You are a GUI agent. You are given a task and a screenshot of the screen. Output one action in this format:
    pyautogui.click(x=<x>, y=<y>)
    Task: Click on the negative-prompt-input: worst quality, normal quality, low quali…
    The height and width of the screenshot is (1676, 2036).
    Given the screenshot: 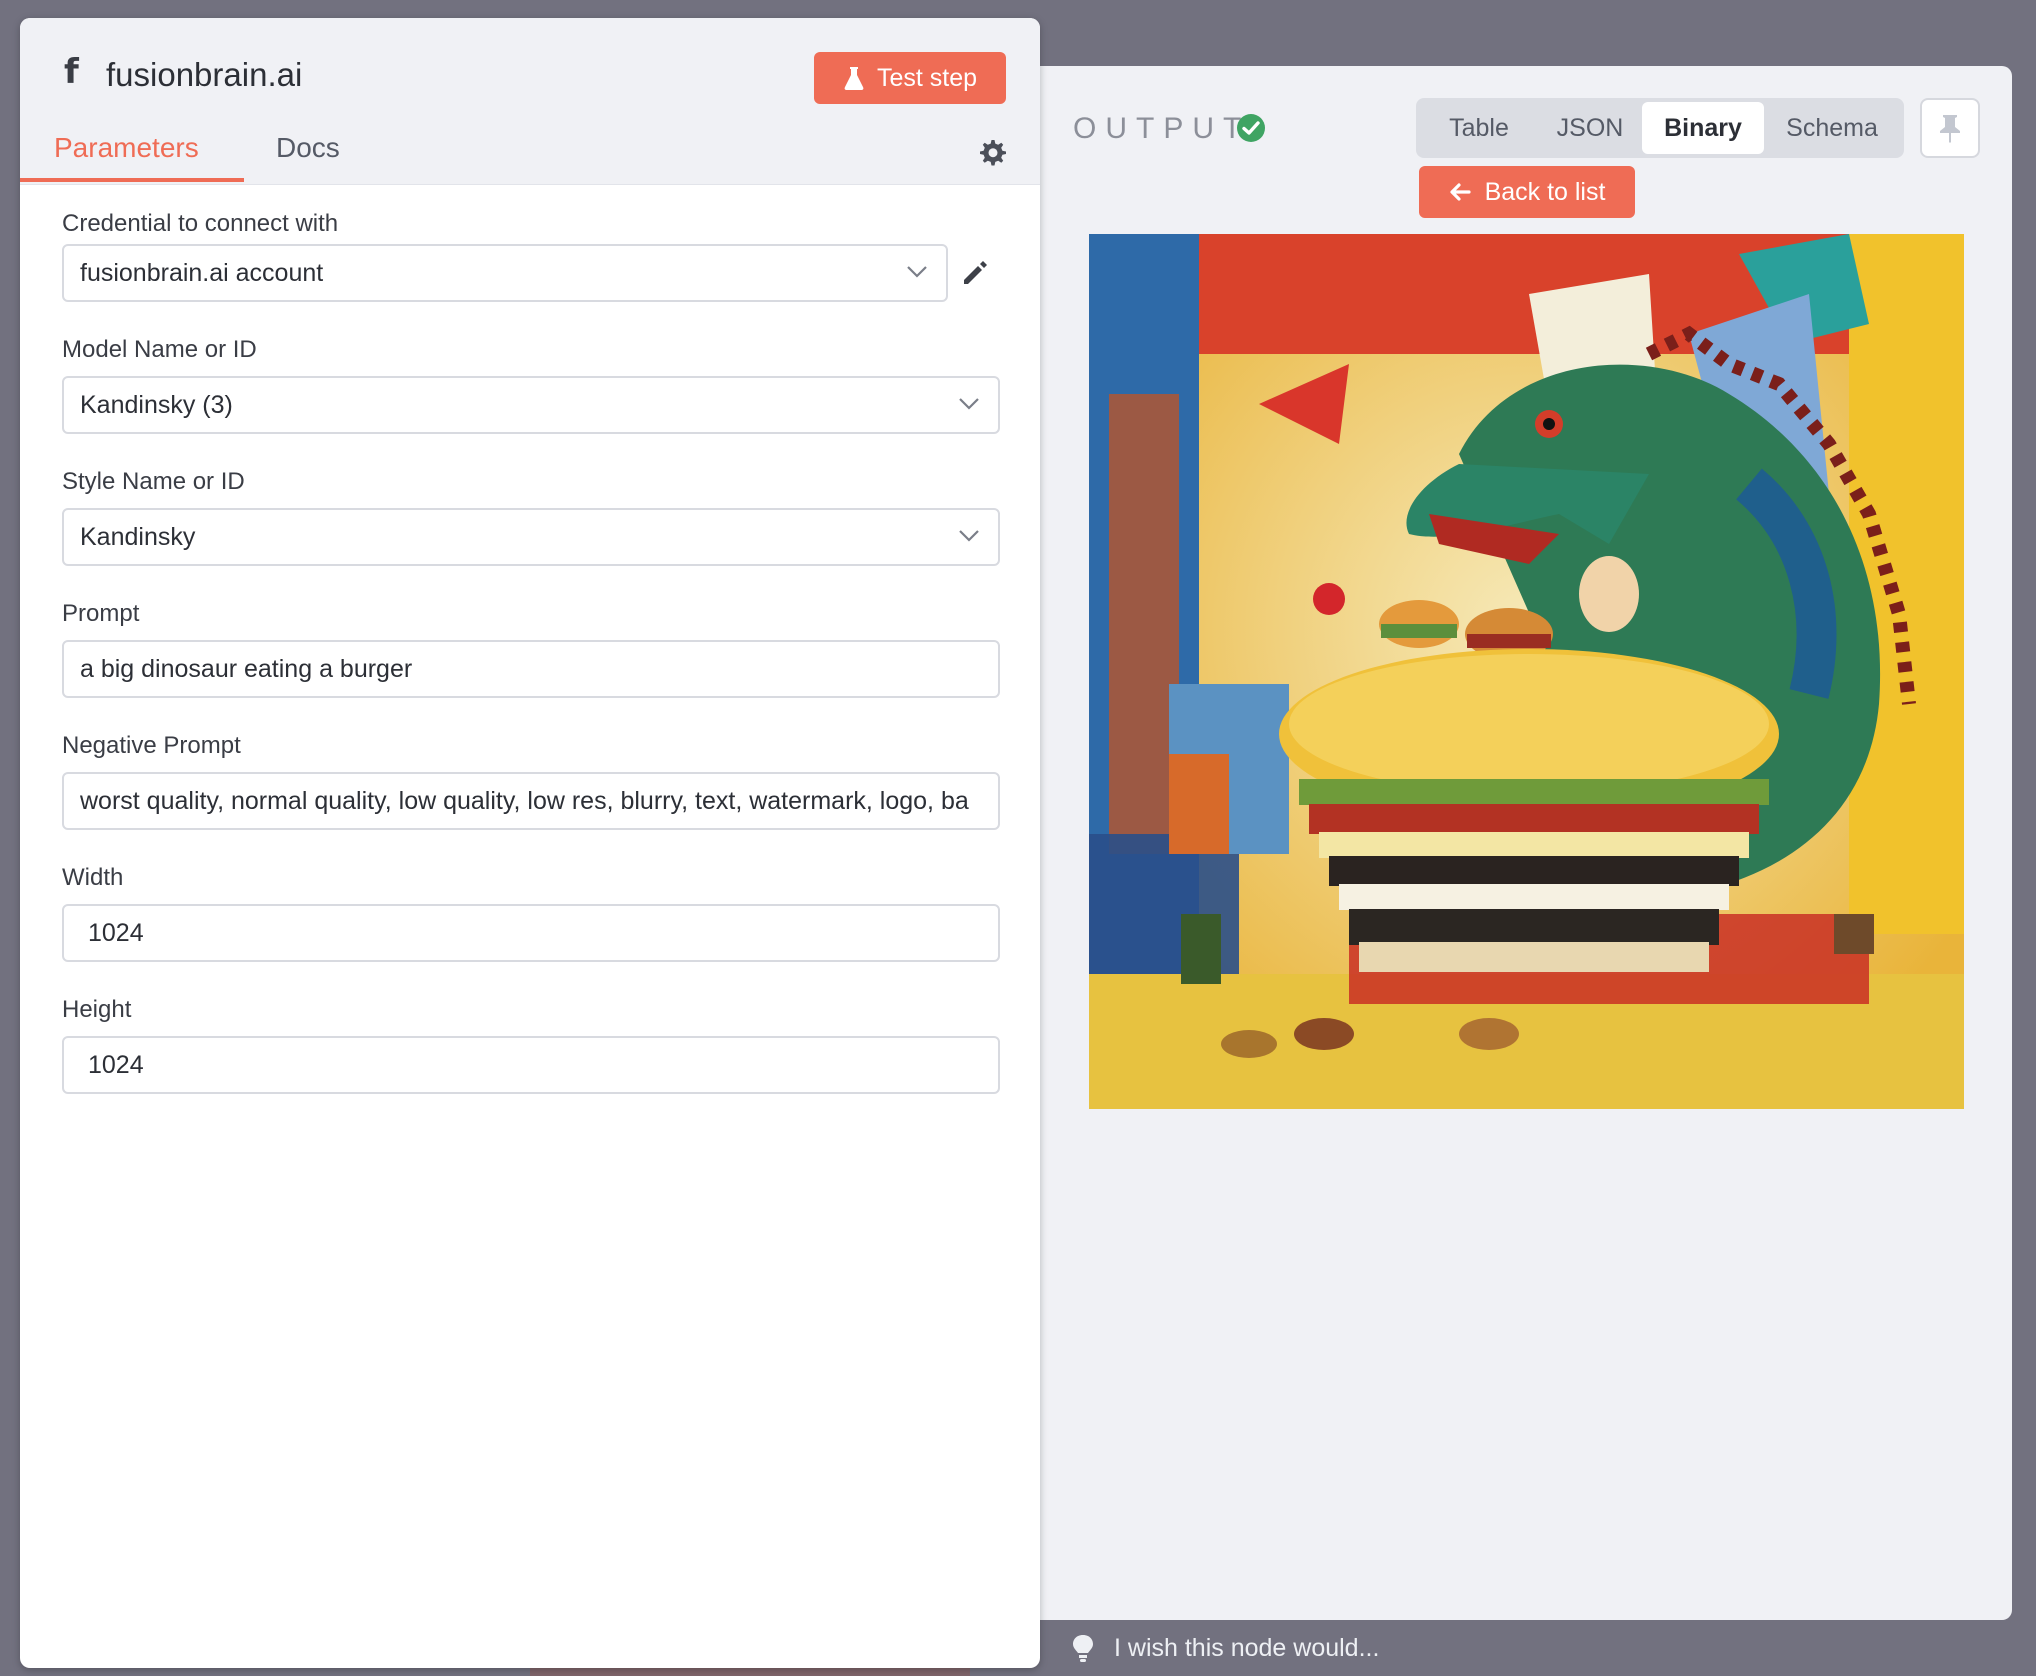 What is the action you would take?
    pyautogui.click(x=531, y=801)
    